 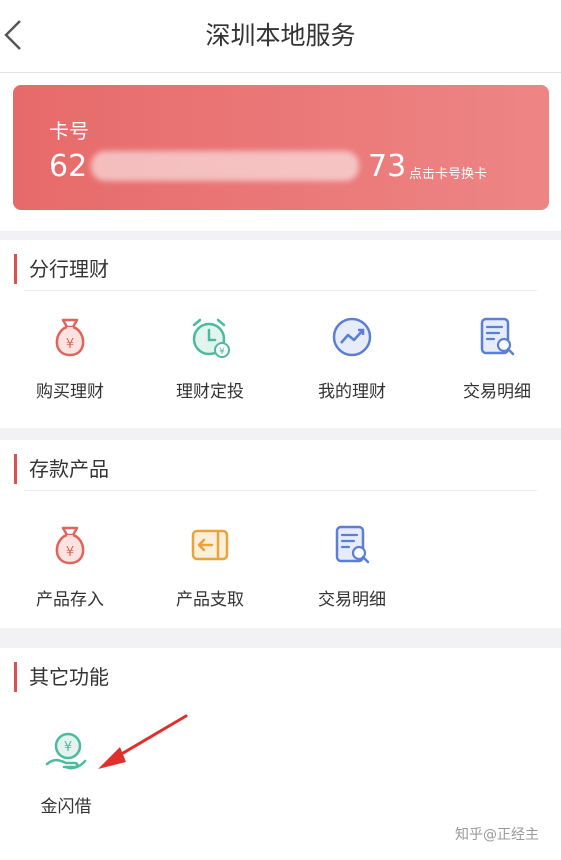 What do you see at coordinates (70, 392) in the screenshot?
I see `item-label: 购买理财` at bounding box center [70, 392].